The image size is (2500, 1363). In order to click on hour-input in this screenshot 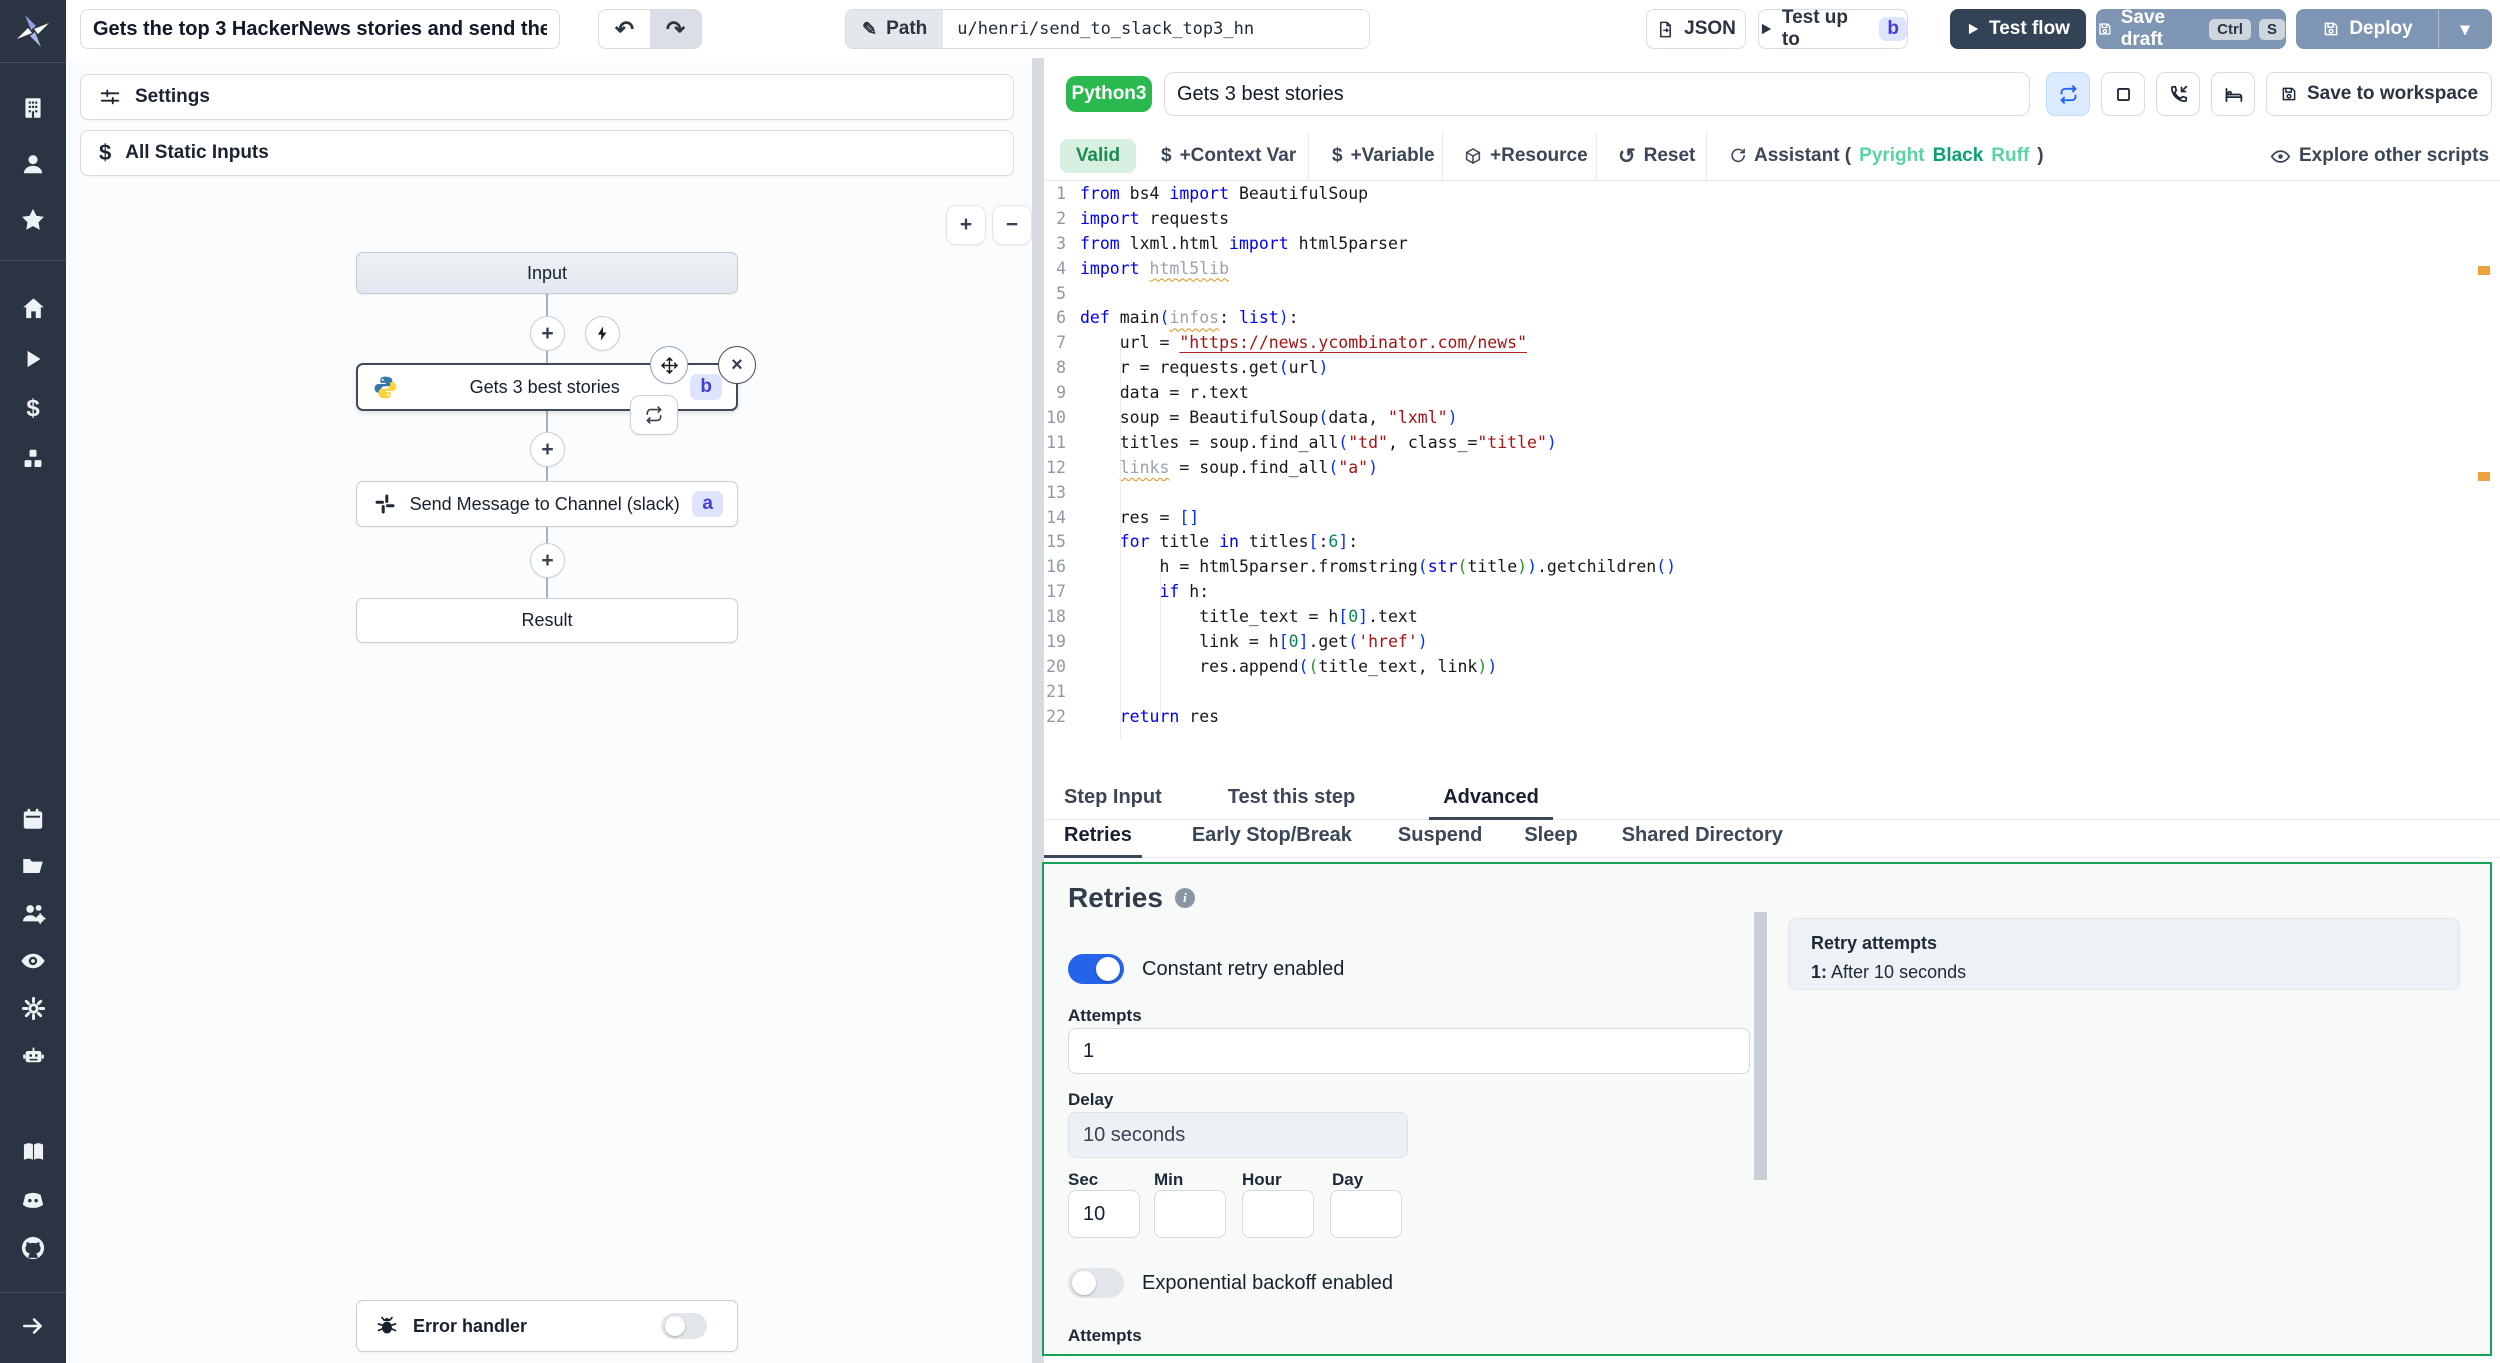, I will do `click(1278, 1214)`.